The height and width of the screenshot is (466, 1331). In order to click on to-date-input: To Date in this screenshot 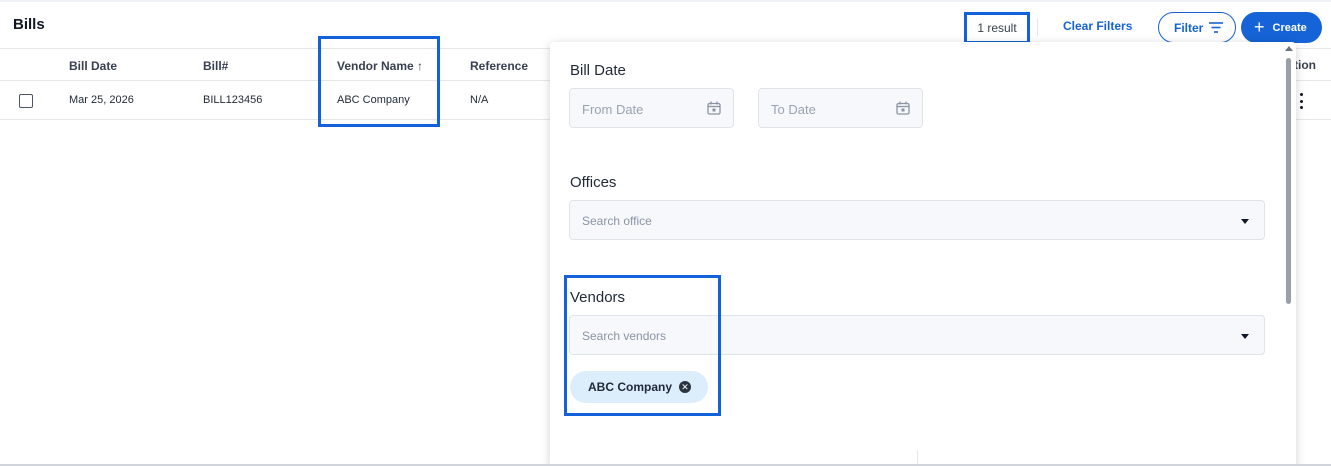, I will do `click(840, 108)`.